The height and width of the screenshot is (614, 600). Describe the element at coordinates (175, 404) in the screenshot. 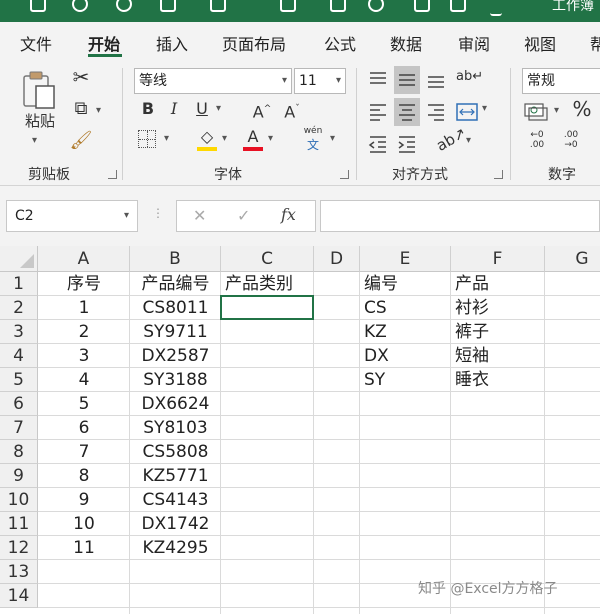

I see `cell-b6: DX6624` at that location.